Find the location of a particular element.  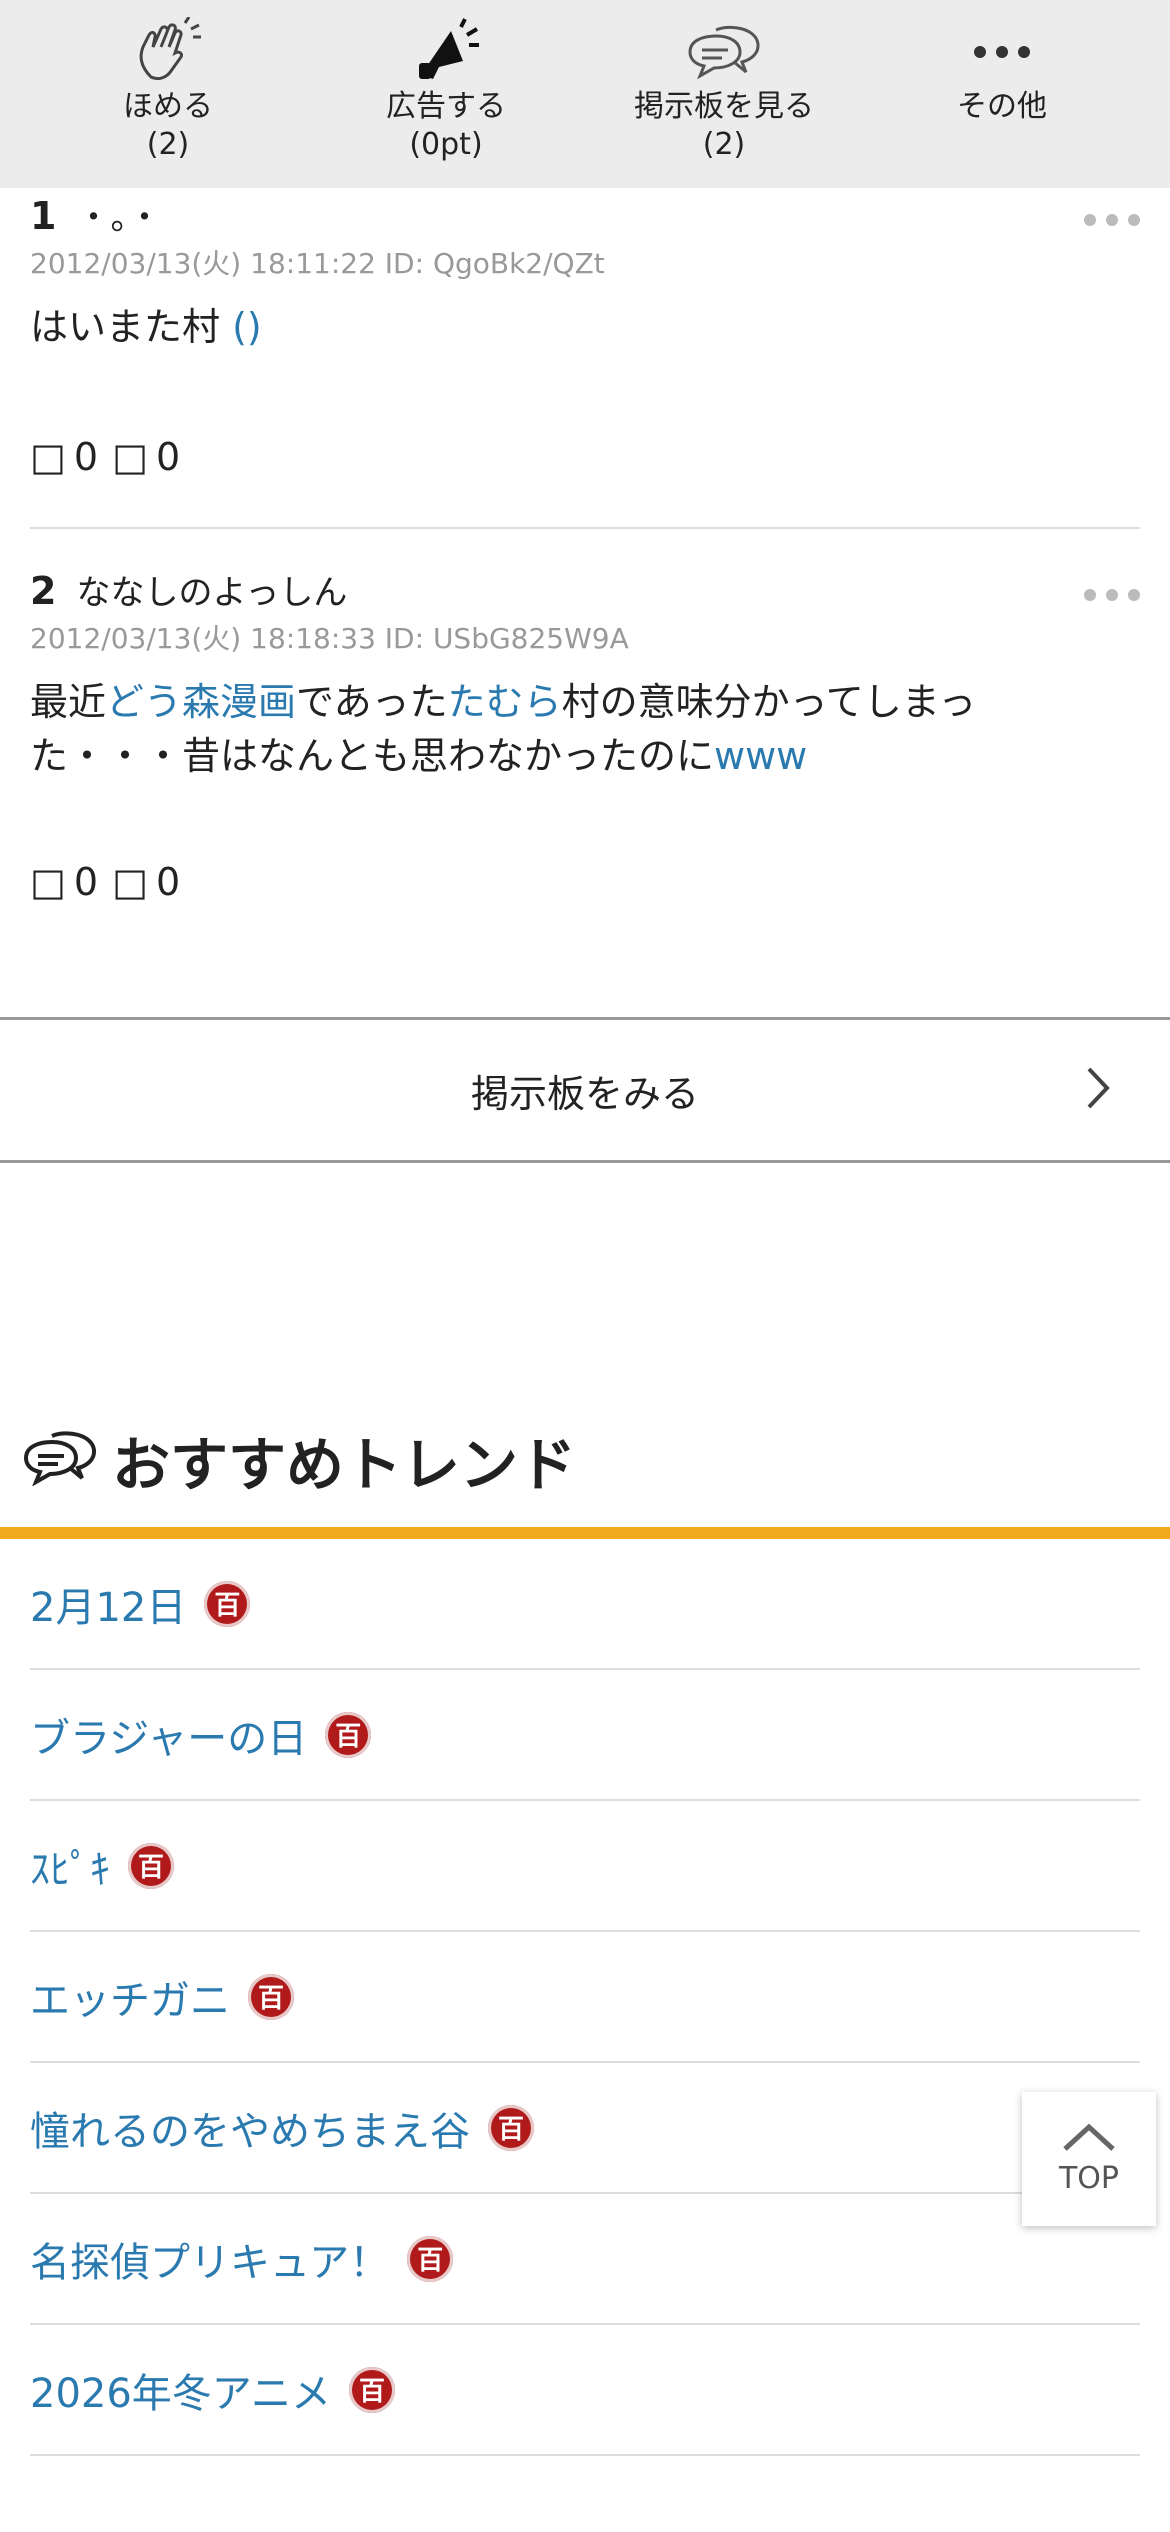

megaphone-icon is located at coordinates (446, 52).